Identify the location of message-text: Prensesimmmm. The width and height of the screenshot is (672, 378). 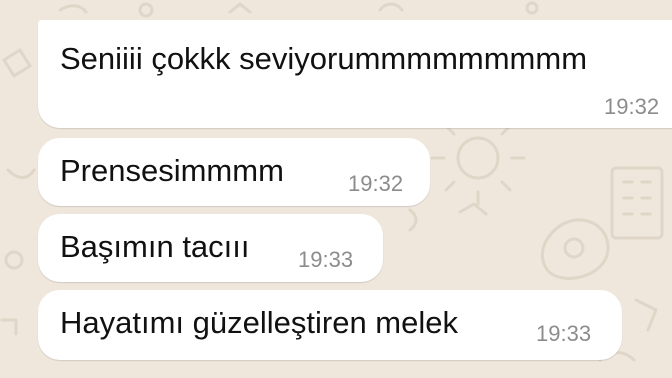
(172, 170).